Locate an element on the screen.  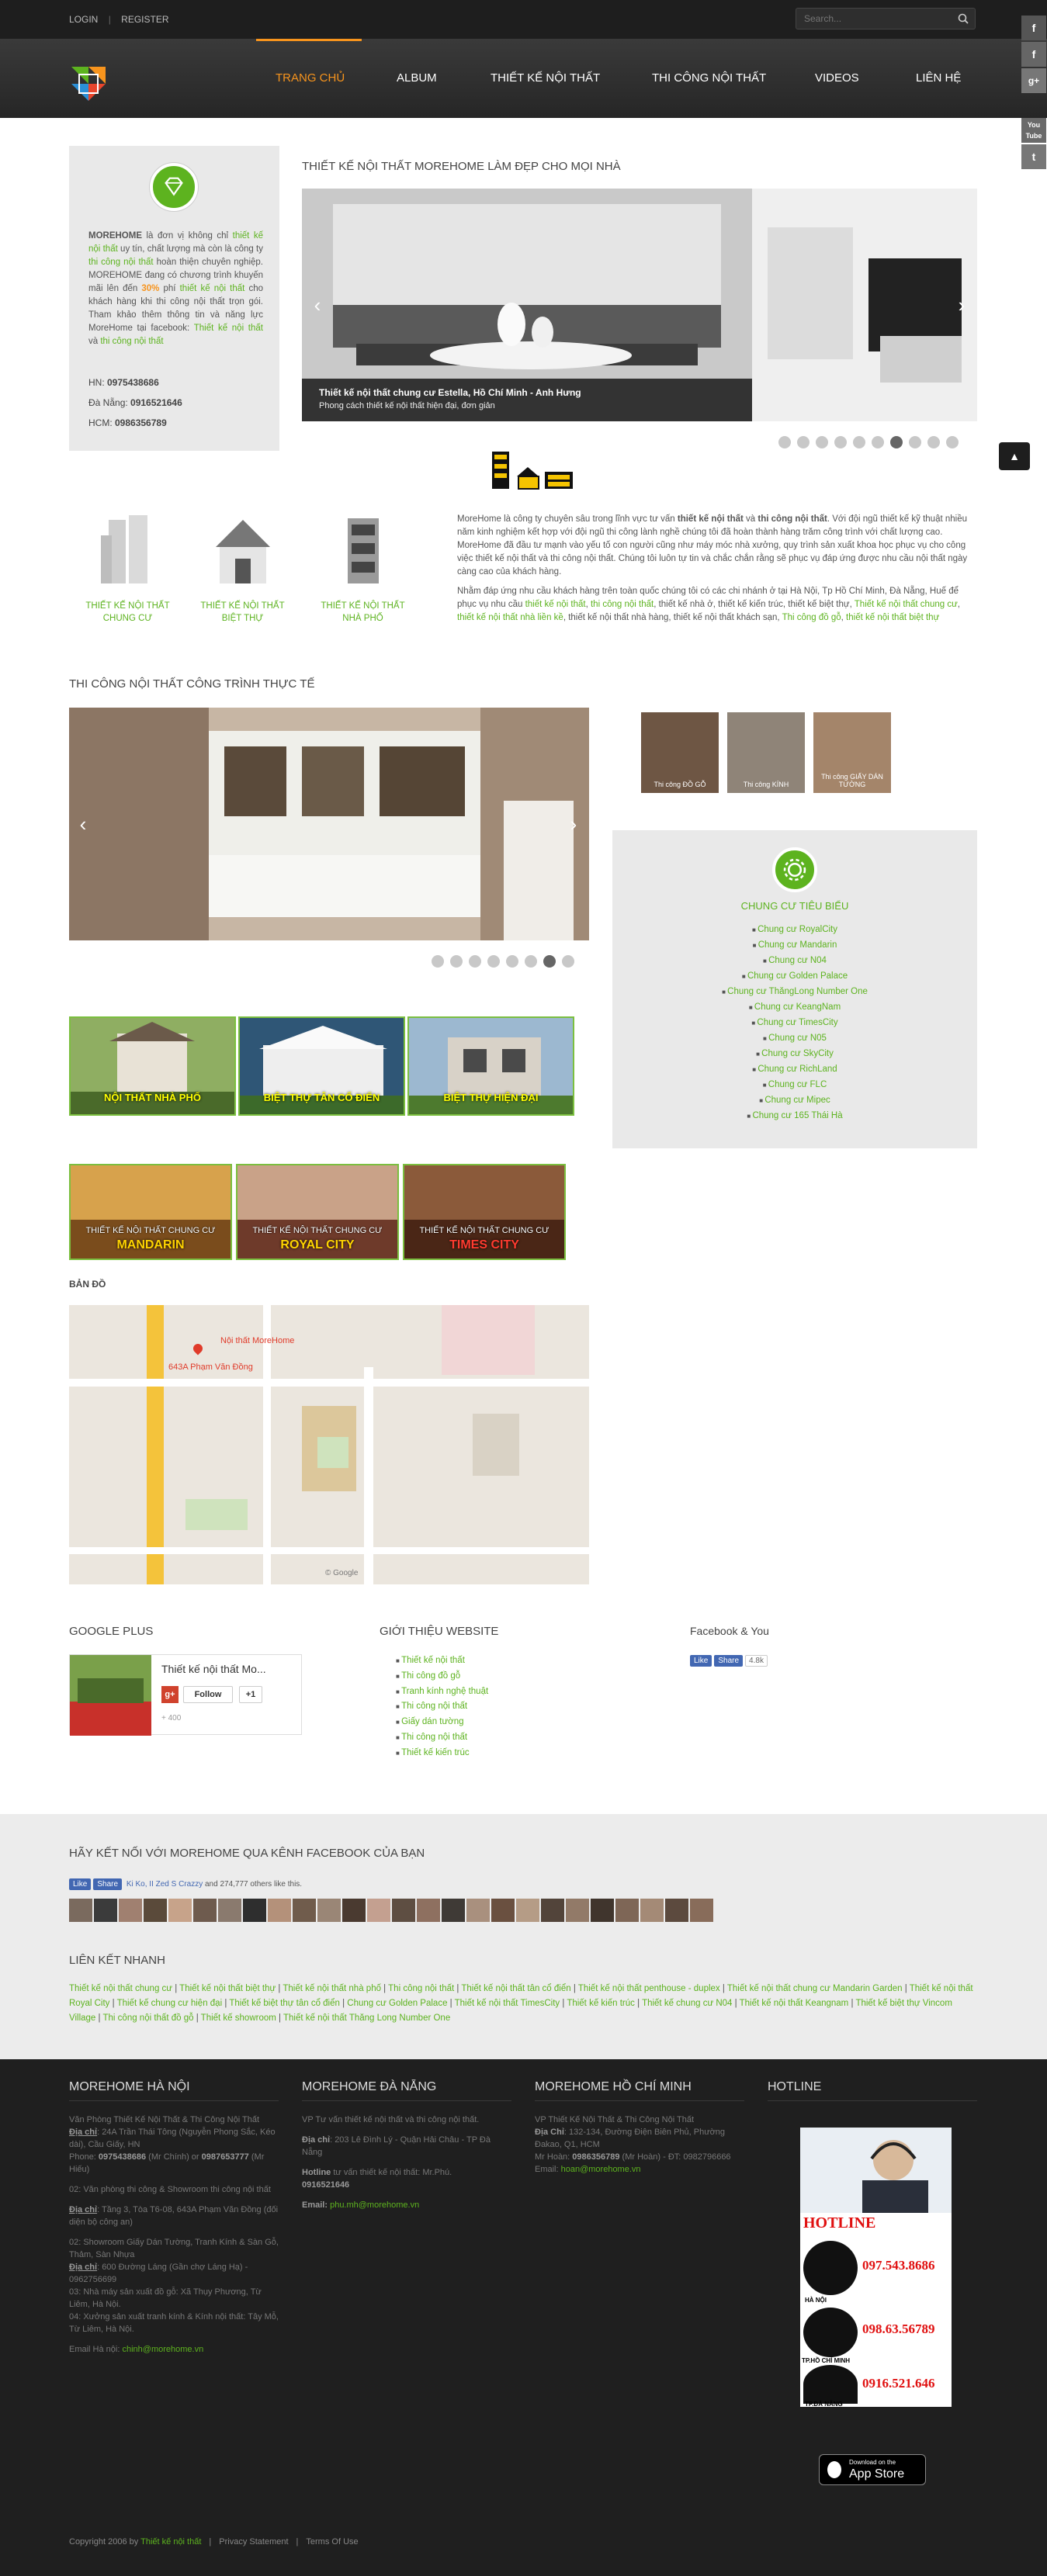
prev-arrow-icon: ‹ is located at coordinates (317, 304).